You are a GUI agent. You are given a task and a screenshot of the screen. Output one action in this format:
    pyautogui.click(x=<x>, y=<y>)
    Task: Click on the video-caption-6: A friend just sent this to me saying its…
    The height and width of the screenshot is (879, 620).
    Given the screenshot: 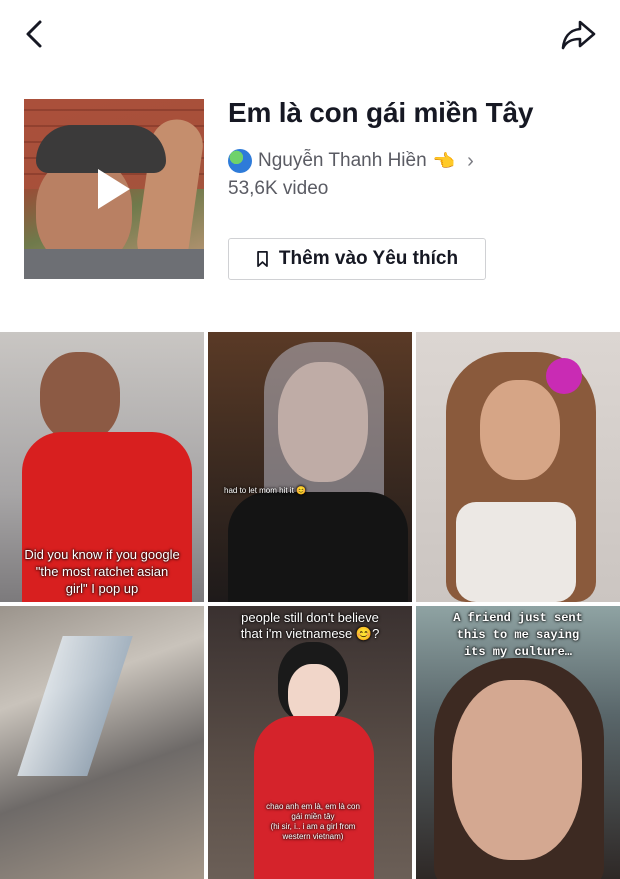 What is the action you would take?
    pyautogui.click(x=518, y=635)
    